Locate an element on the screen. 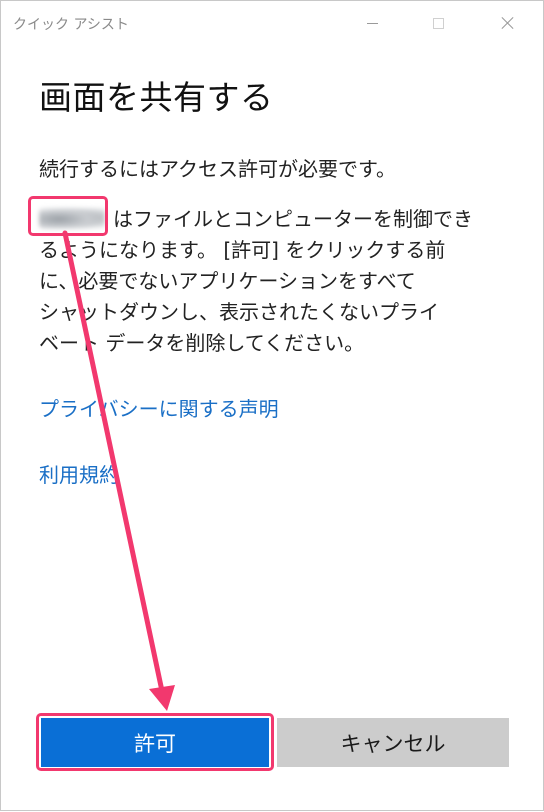  privacy-statement-link: プライバシーに関する声明 is located at coordinates (159, 407).